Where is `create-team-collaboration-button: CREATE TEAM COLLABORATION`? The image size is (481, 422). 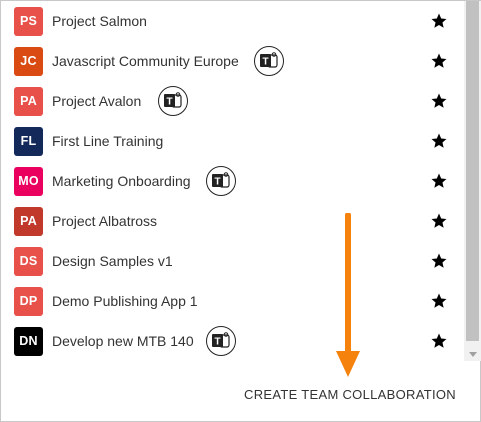
create-team-collaboration-button: CREATE TEAM COLLABORATION is located at coordinates (350, 394).